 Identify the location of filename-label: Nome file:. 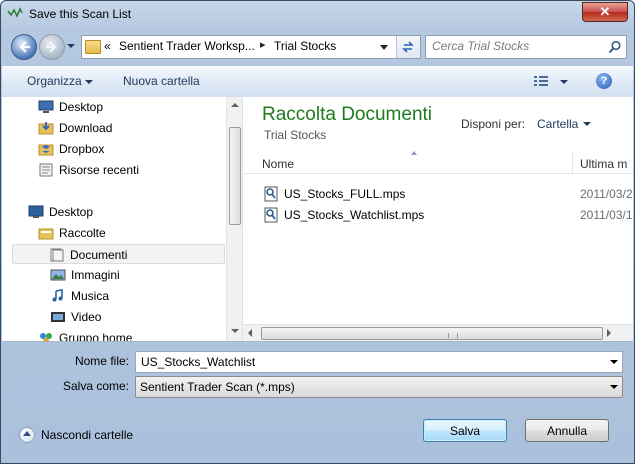
(101, 361).